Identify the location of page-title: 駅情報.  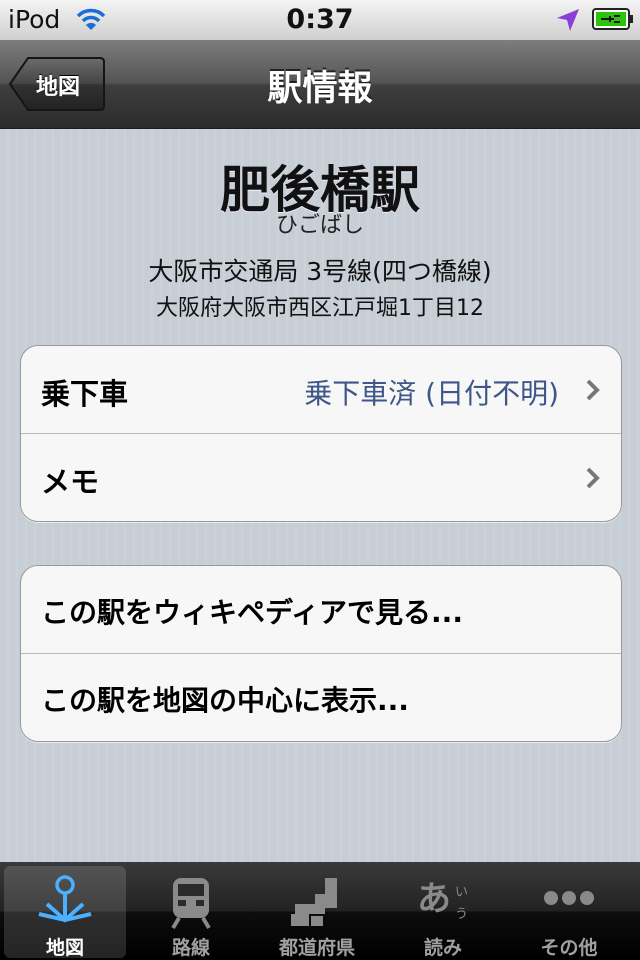
(320, 89).